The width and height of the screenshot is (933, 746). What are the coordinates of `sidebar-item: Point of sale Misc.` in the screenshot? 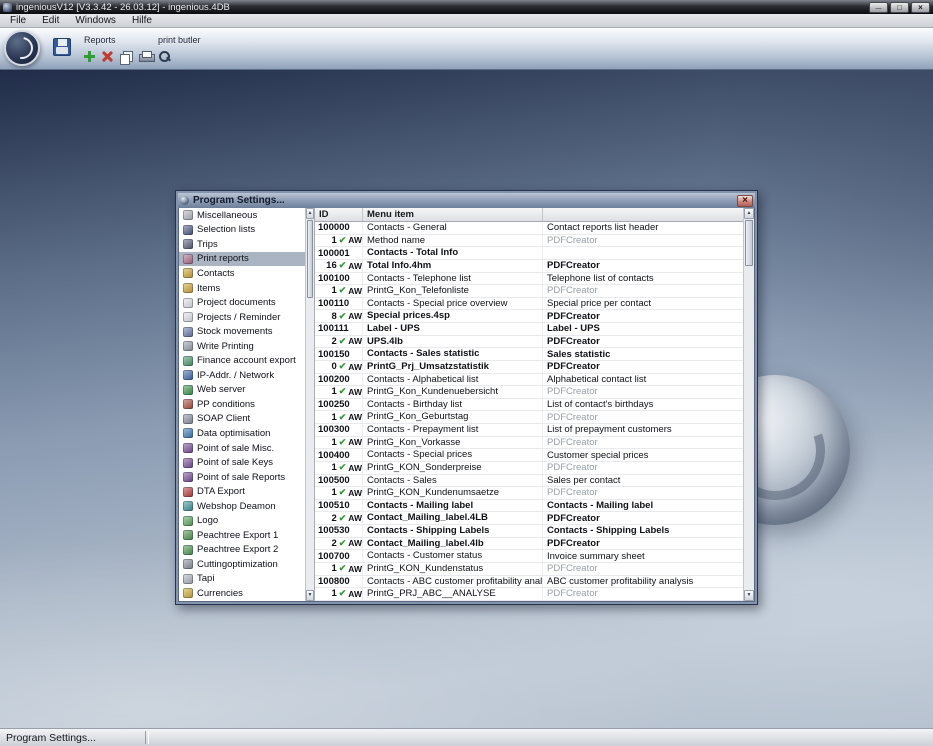 It's located at (242, 448).